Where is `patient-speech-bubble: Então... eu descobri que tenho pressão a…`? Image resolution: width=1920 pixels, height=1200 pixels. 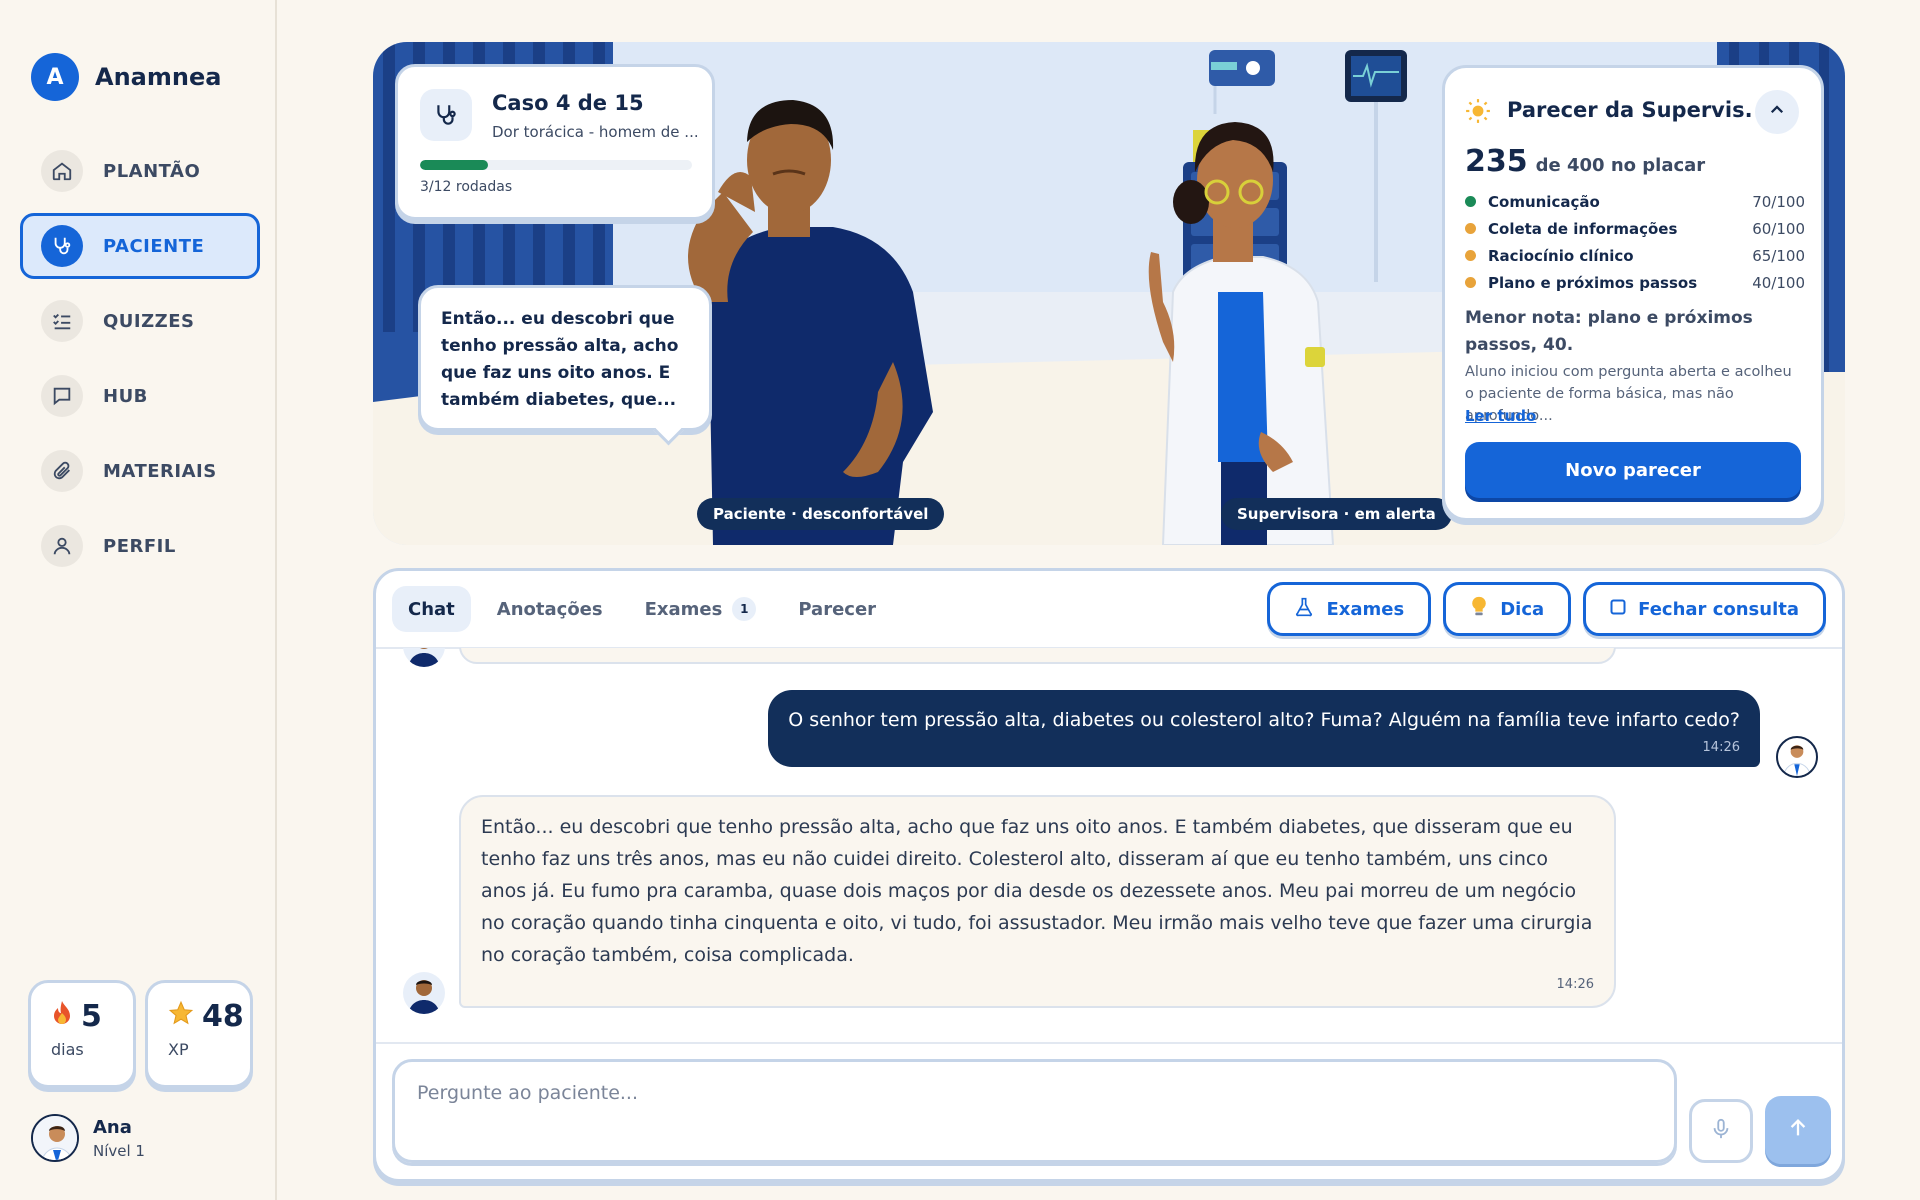
patient-speech-bubble: Então... eu descobri que tenho pressão a… is located at coordinates (565, 358).